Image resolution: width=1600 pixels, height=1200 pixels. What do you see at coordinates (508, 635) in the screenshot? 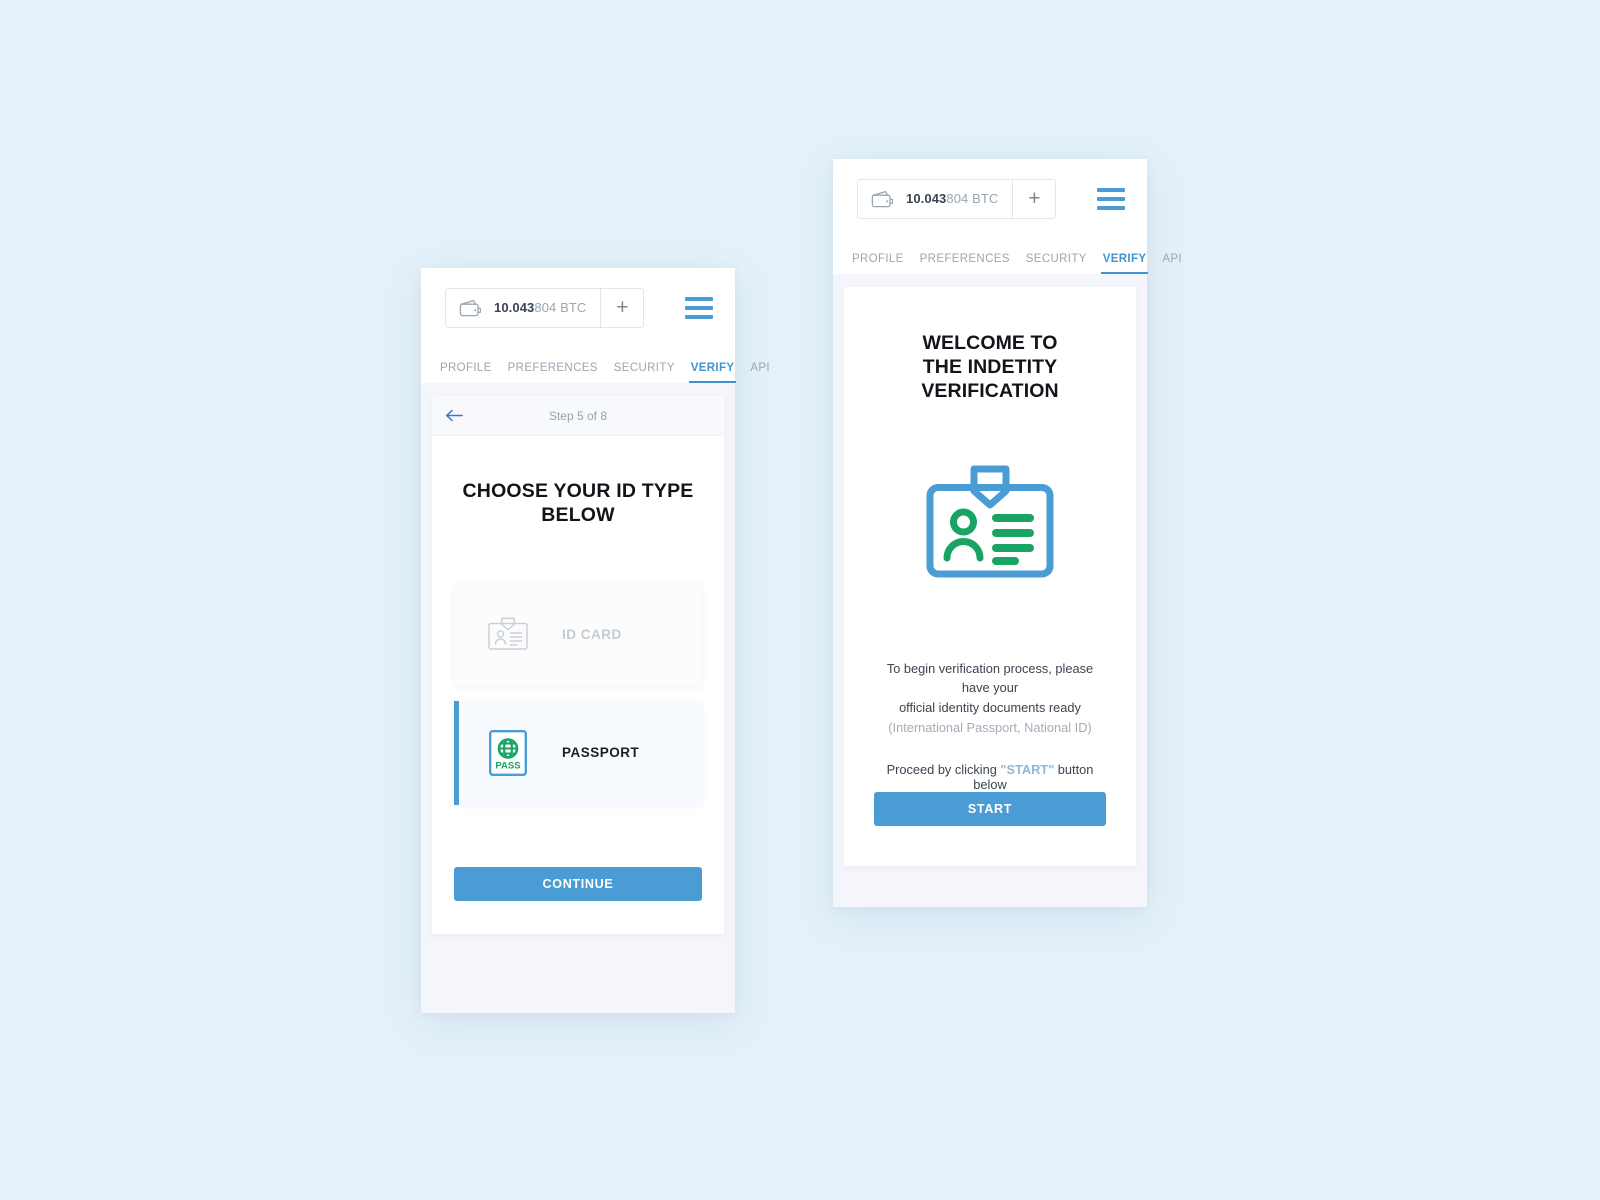
I see `id-card-icon` at bounding box center [508, 635].